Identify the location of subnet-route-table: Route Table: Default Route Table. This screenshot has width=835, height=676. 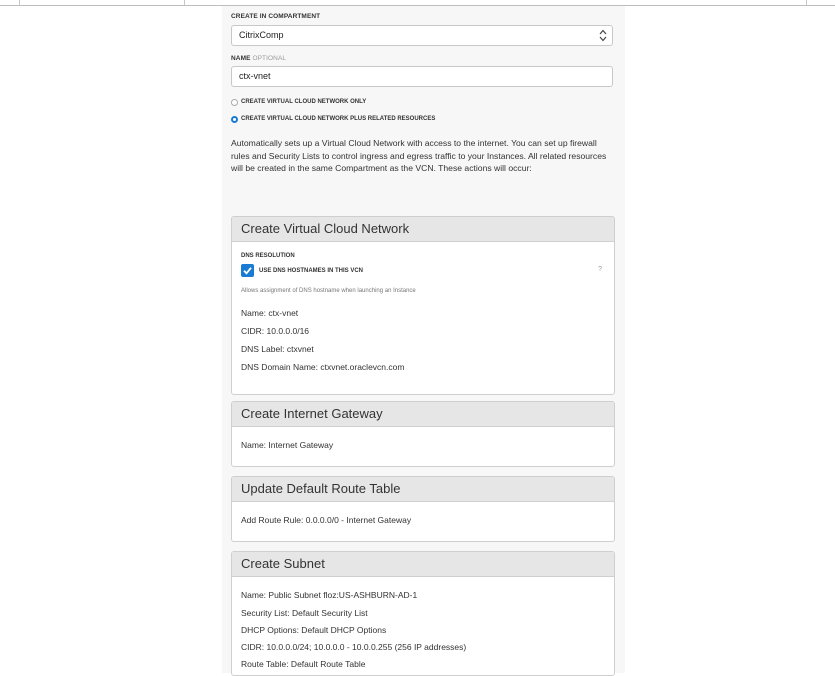
(303, 664).